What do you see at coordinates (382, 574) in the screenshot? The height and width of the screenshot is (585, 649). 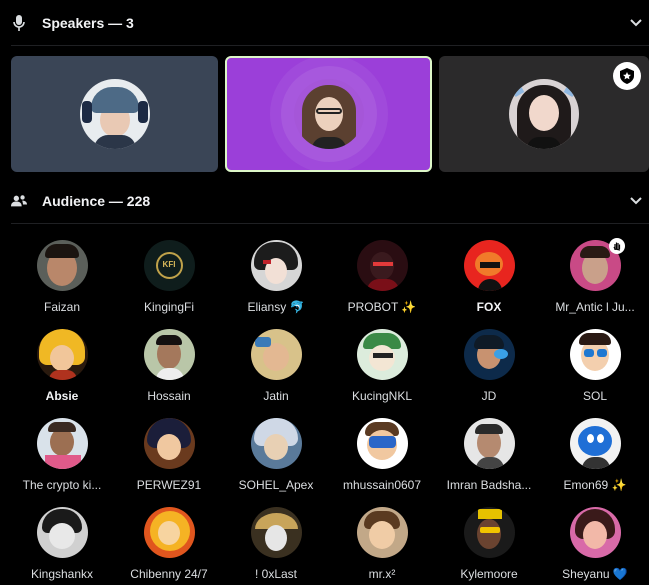 I see `member-name: mr.x²` at bounding box center [382, 574].